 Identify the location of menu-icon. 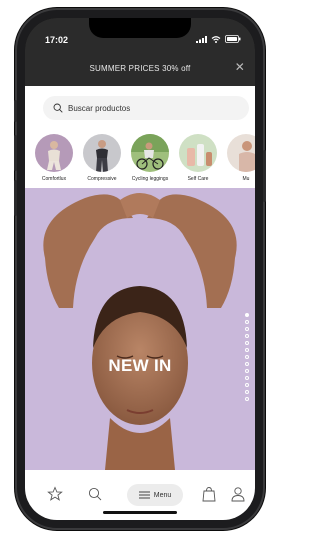
(144, 495).